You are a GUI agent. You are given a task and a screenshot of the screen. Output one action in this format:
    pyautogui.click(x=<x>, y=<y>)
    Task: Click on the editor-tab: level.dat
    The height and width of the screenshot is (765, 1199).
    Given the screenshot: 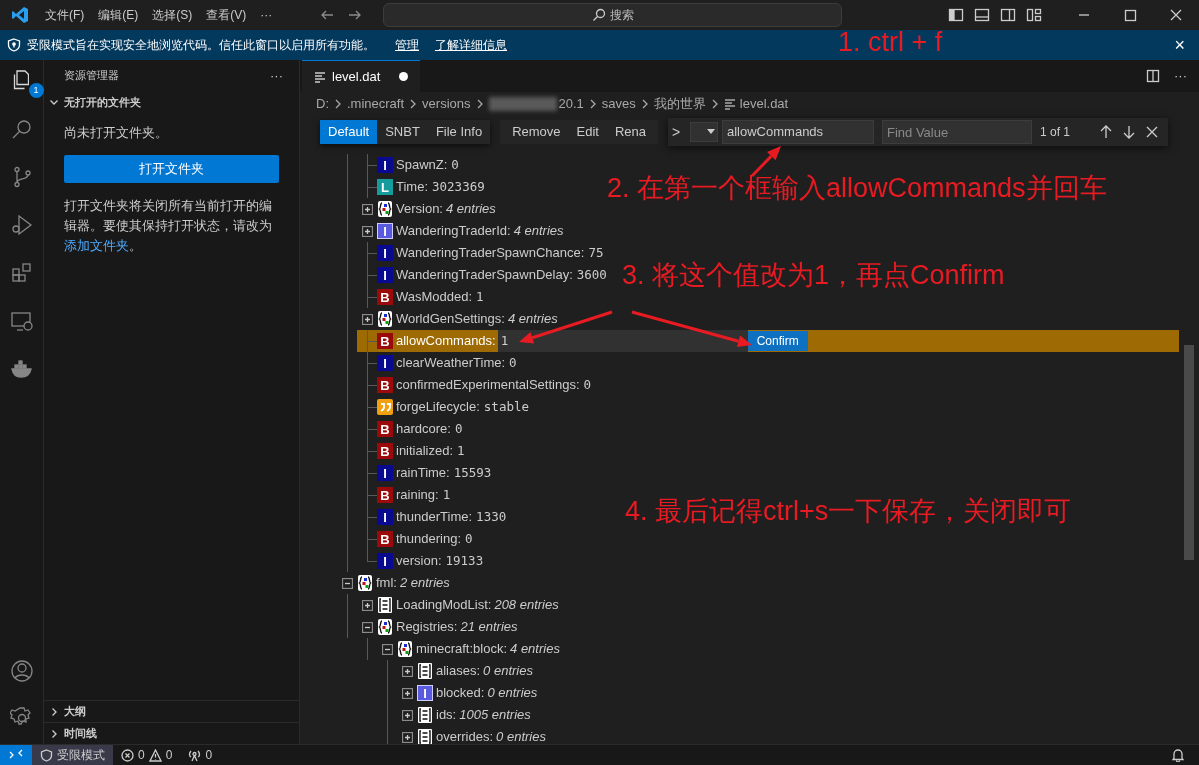 What is the action you would take?
    pyautogui.click(x=361, y=76)
    